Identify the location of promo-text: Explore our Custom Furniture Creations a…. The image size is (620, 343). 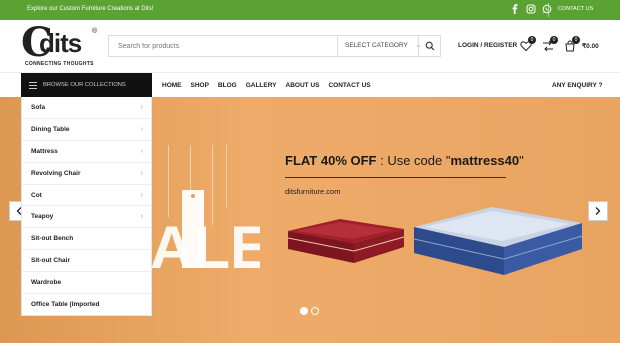
(90, 9).